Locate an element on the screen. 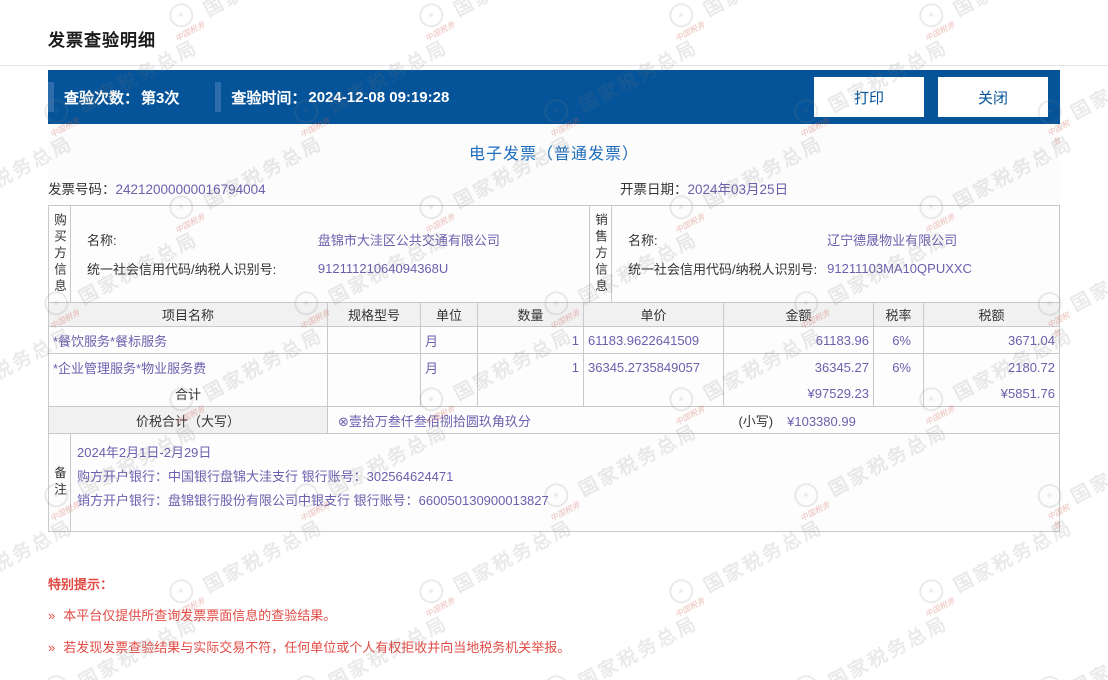  print-button: 打印 is located at coordinates (869, 97).